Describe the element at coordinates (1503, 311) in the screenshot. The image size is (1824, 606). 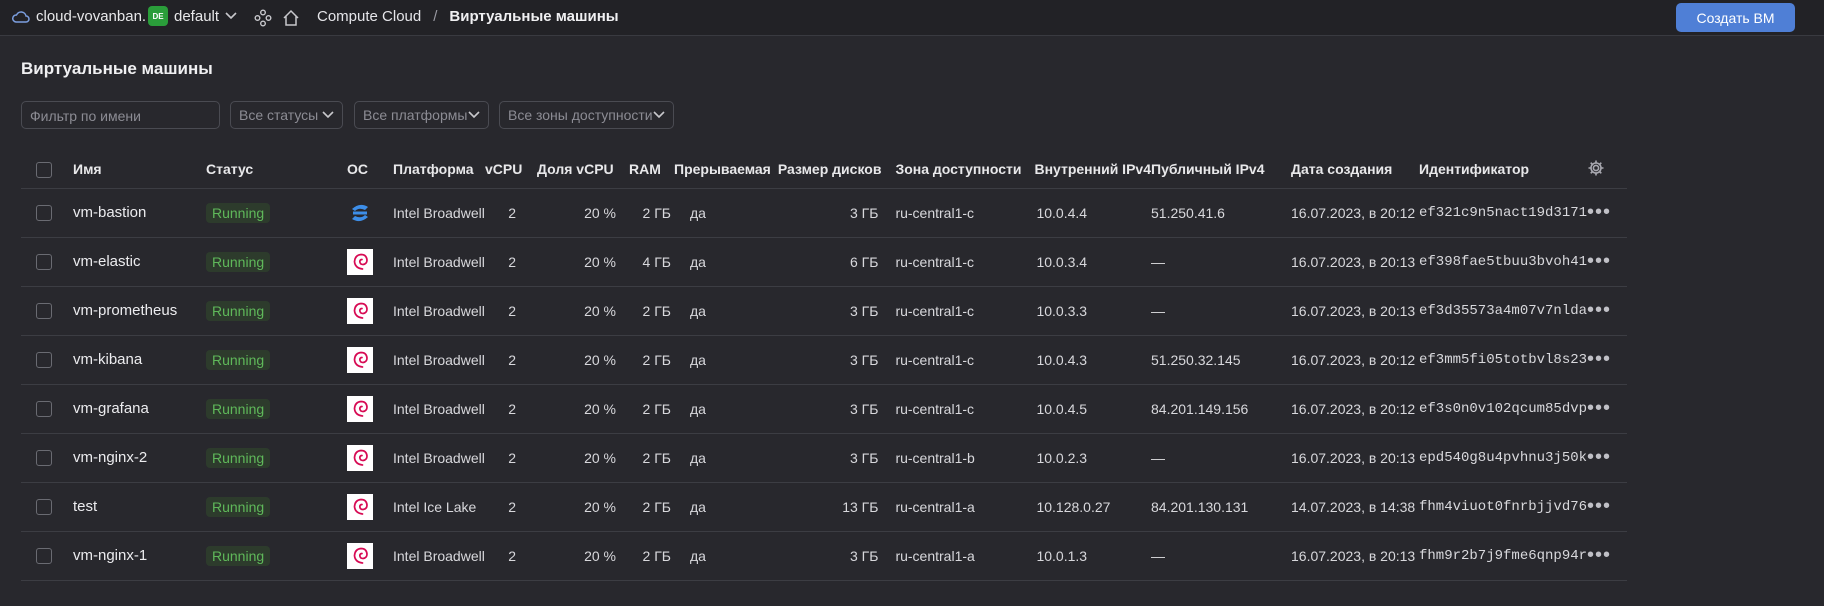
I see `id-cell: ef3d35573a4m07v7nlda` at that location.